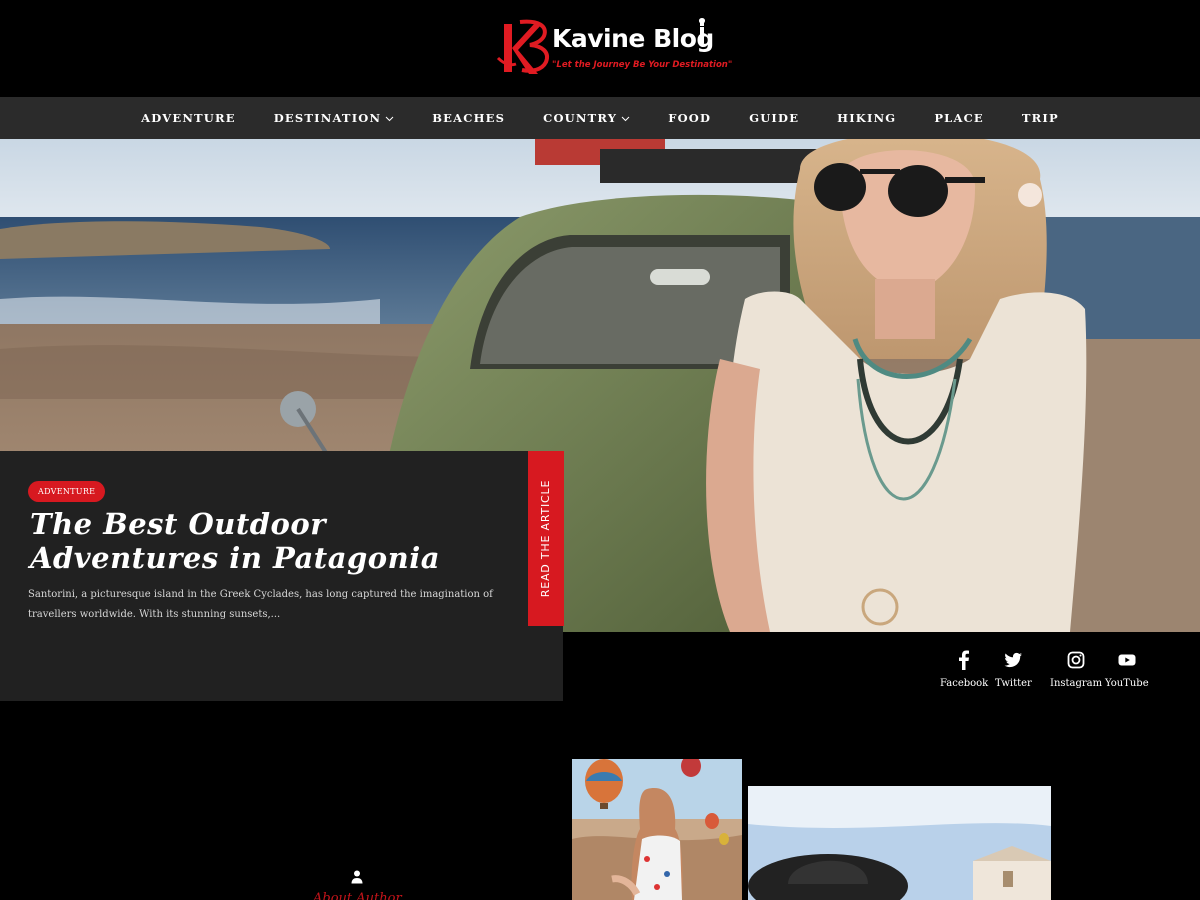 This screenshot has height=900, width=1200. I want to click on nav-item-label: PLACE, so click(959, 118).